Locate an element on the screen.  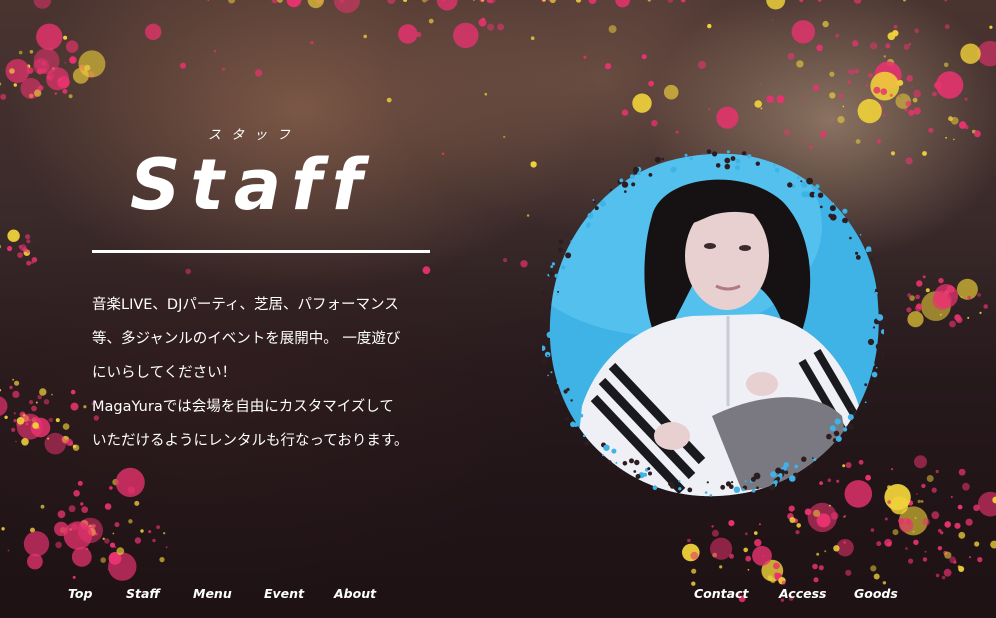
nav-top: Top is located at coordinates (80, 593).